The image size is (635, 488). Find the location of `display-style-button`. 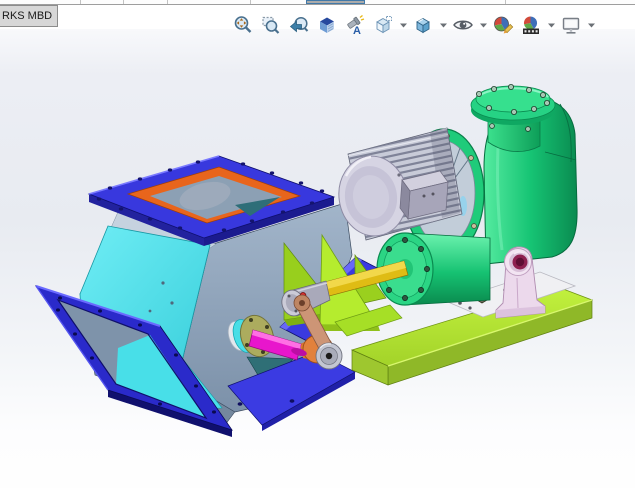

display-style-button is located at coordinates (423, 25).